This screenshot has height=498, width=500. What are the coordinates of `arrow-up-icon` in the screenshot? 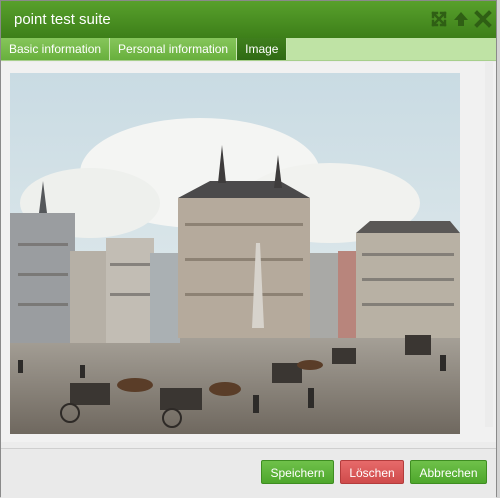 It's located at (461, 19).